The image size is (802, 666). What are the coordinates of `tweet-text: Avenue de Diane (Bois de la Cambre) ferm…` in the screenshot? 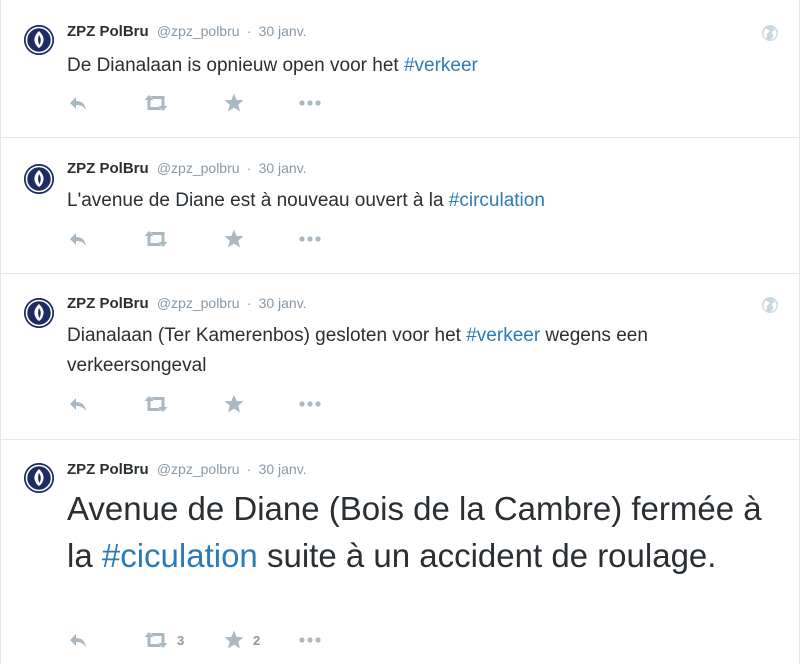 It's located at (423, 532).